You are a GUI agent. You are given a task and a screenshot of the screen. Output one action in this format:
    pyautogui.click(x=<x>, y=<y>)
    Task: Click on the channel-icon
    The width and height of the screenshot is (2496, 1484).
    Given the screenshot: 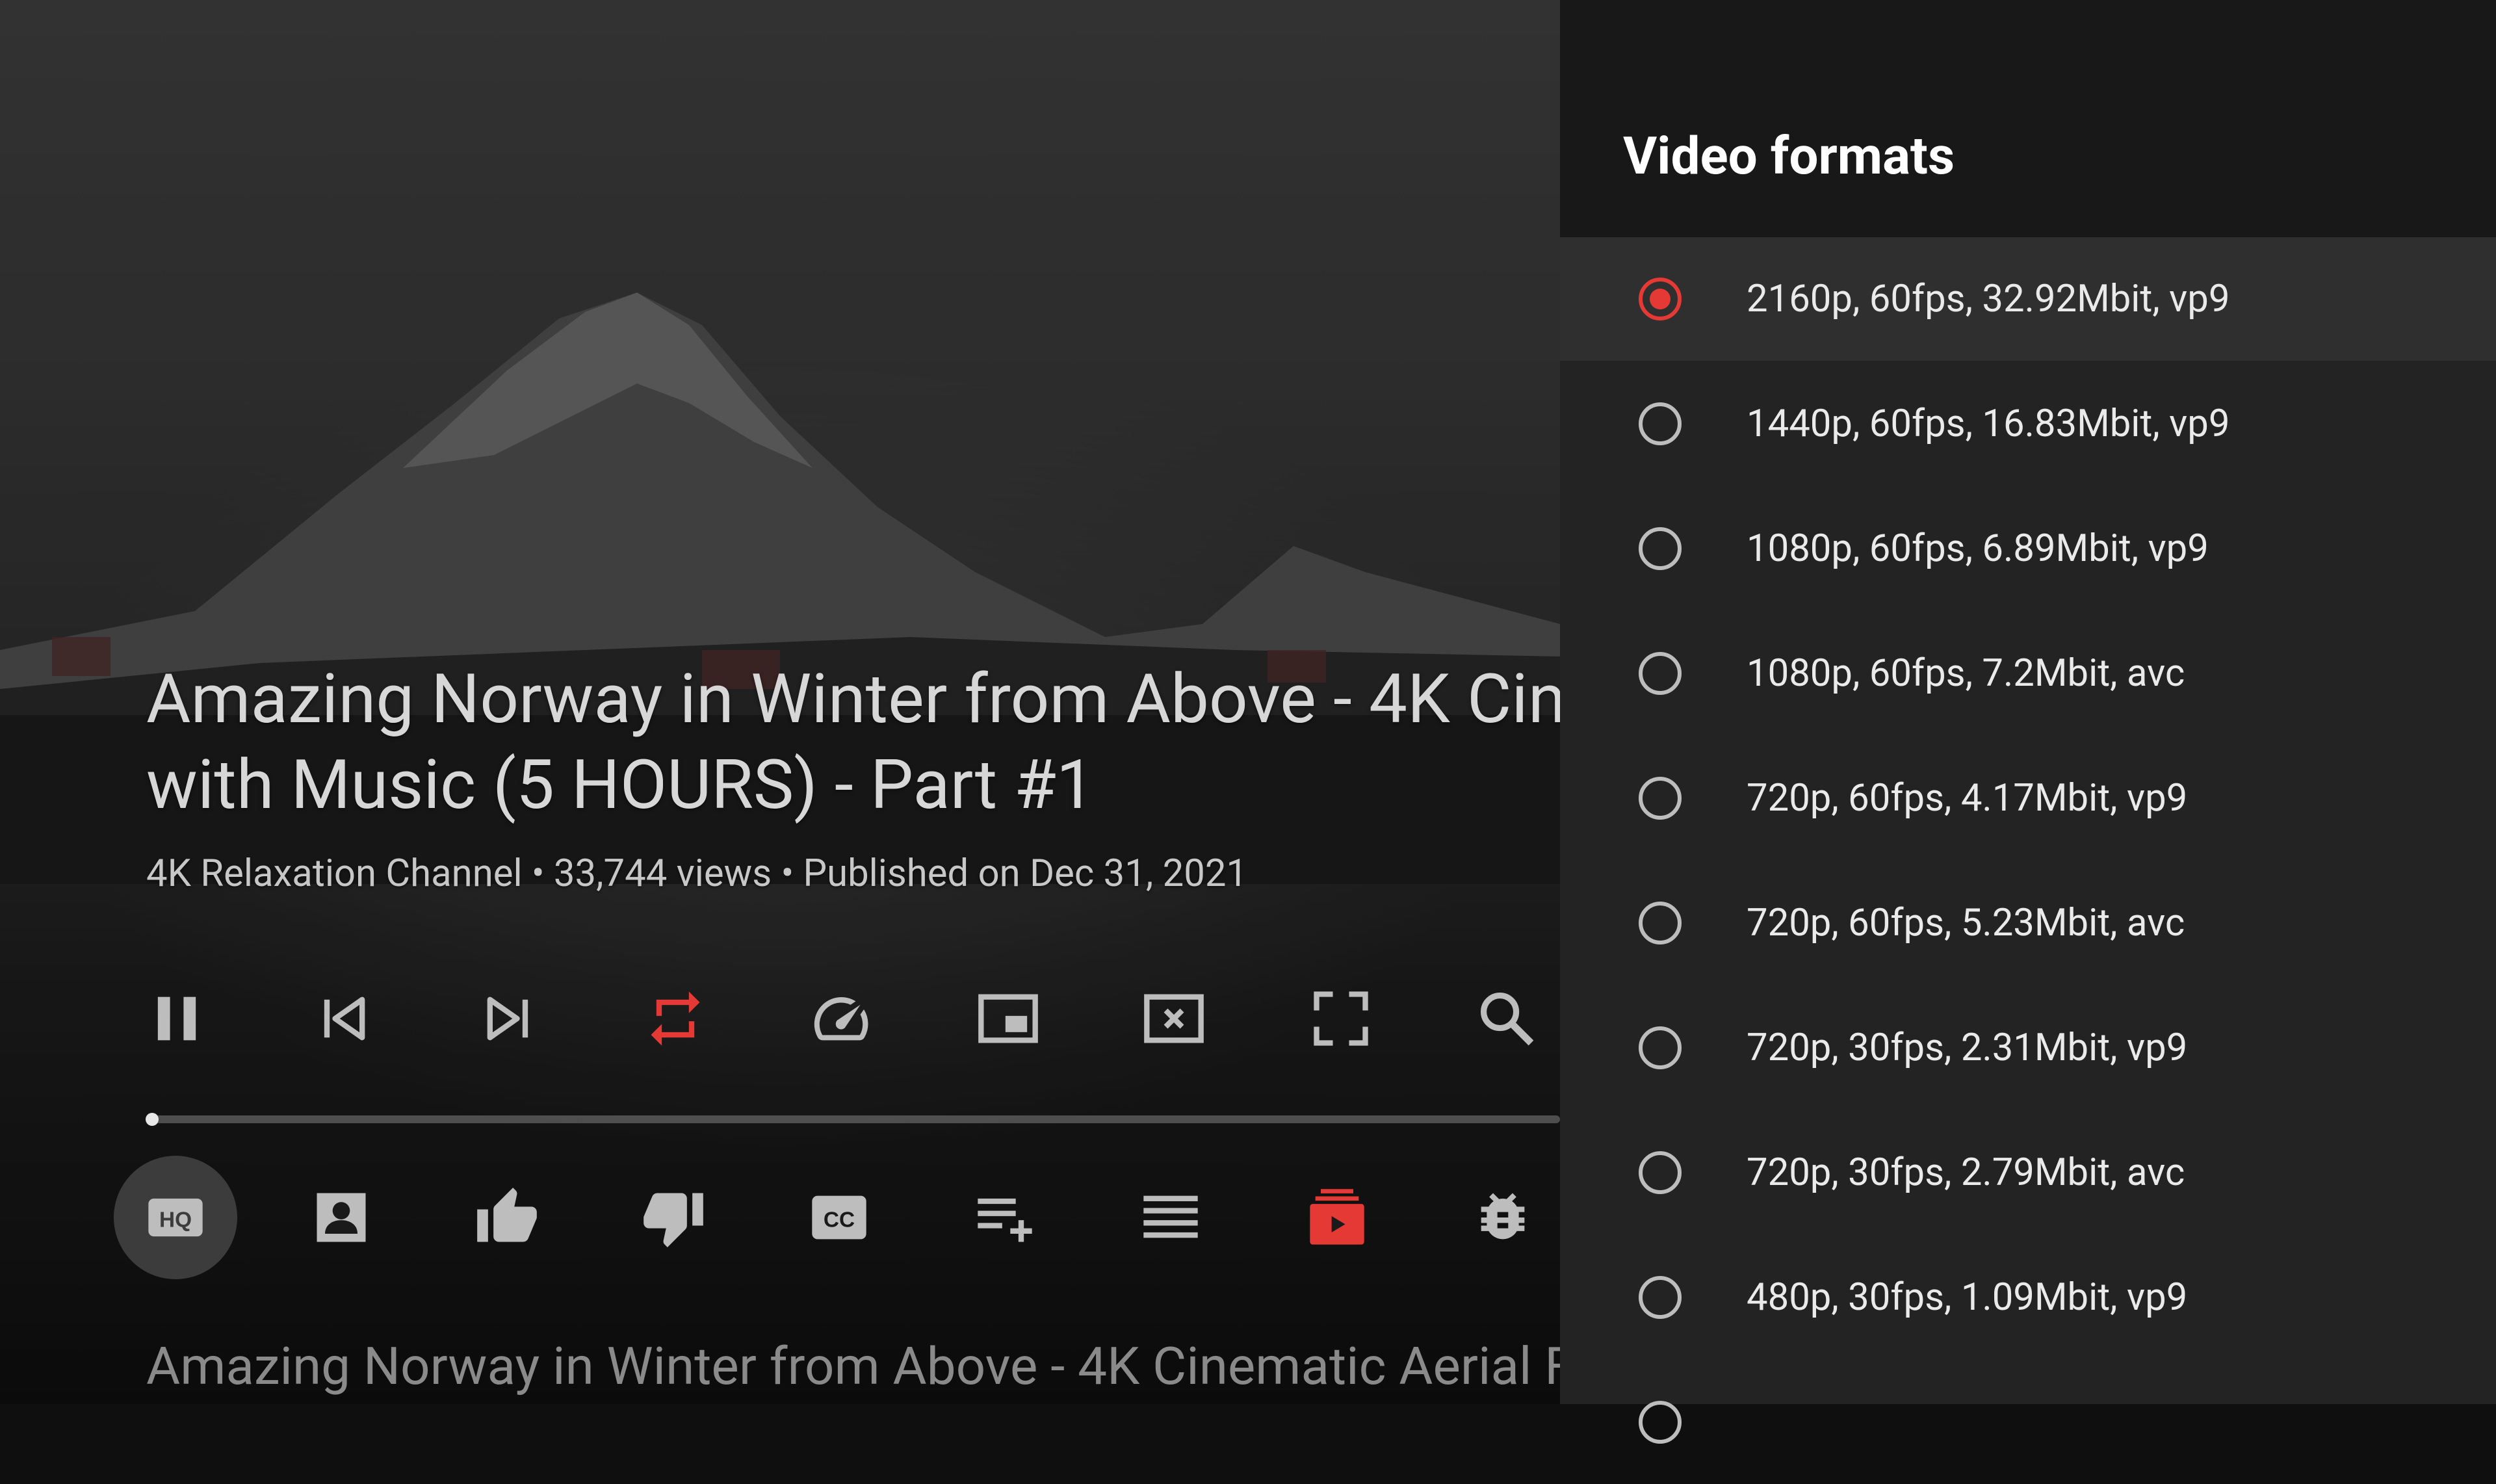 What is the action you would take?
    pyautogui.click(x=341, y=1218)
    